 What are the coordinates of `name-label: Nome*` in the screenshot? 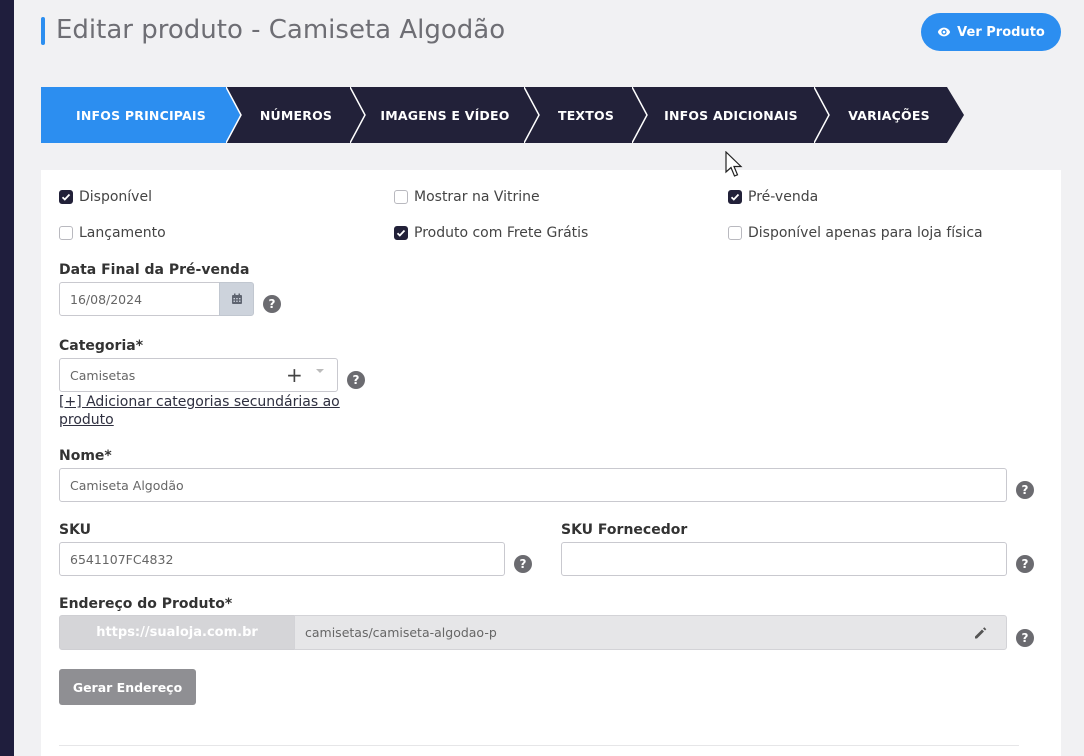 It's located at (85, 456).